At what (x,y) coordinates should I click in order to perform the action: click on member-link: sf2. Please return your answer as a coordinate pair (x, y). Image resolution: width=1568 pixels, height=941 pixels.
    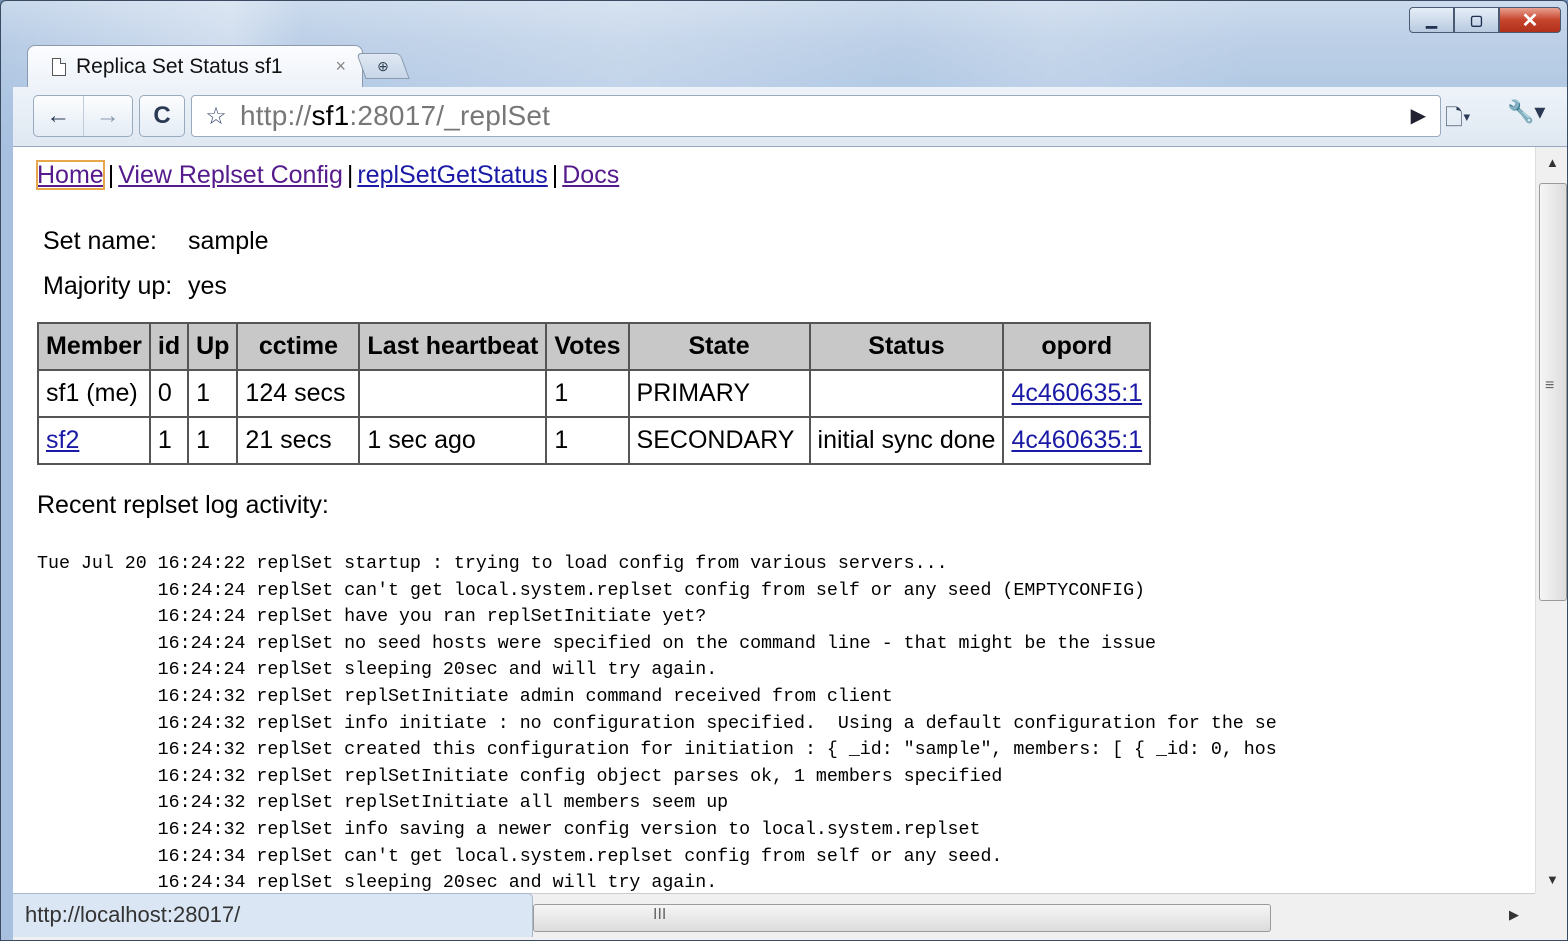
    Looking at the image, I should click on (62, 440).